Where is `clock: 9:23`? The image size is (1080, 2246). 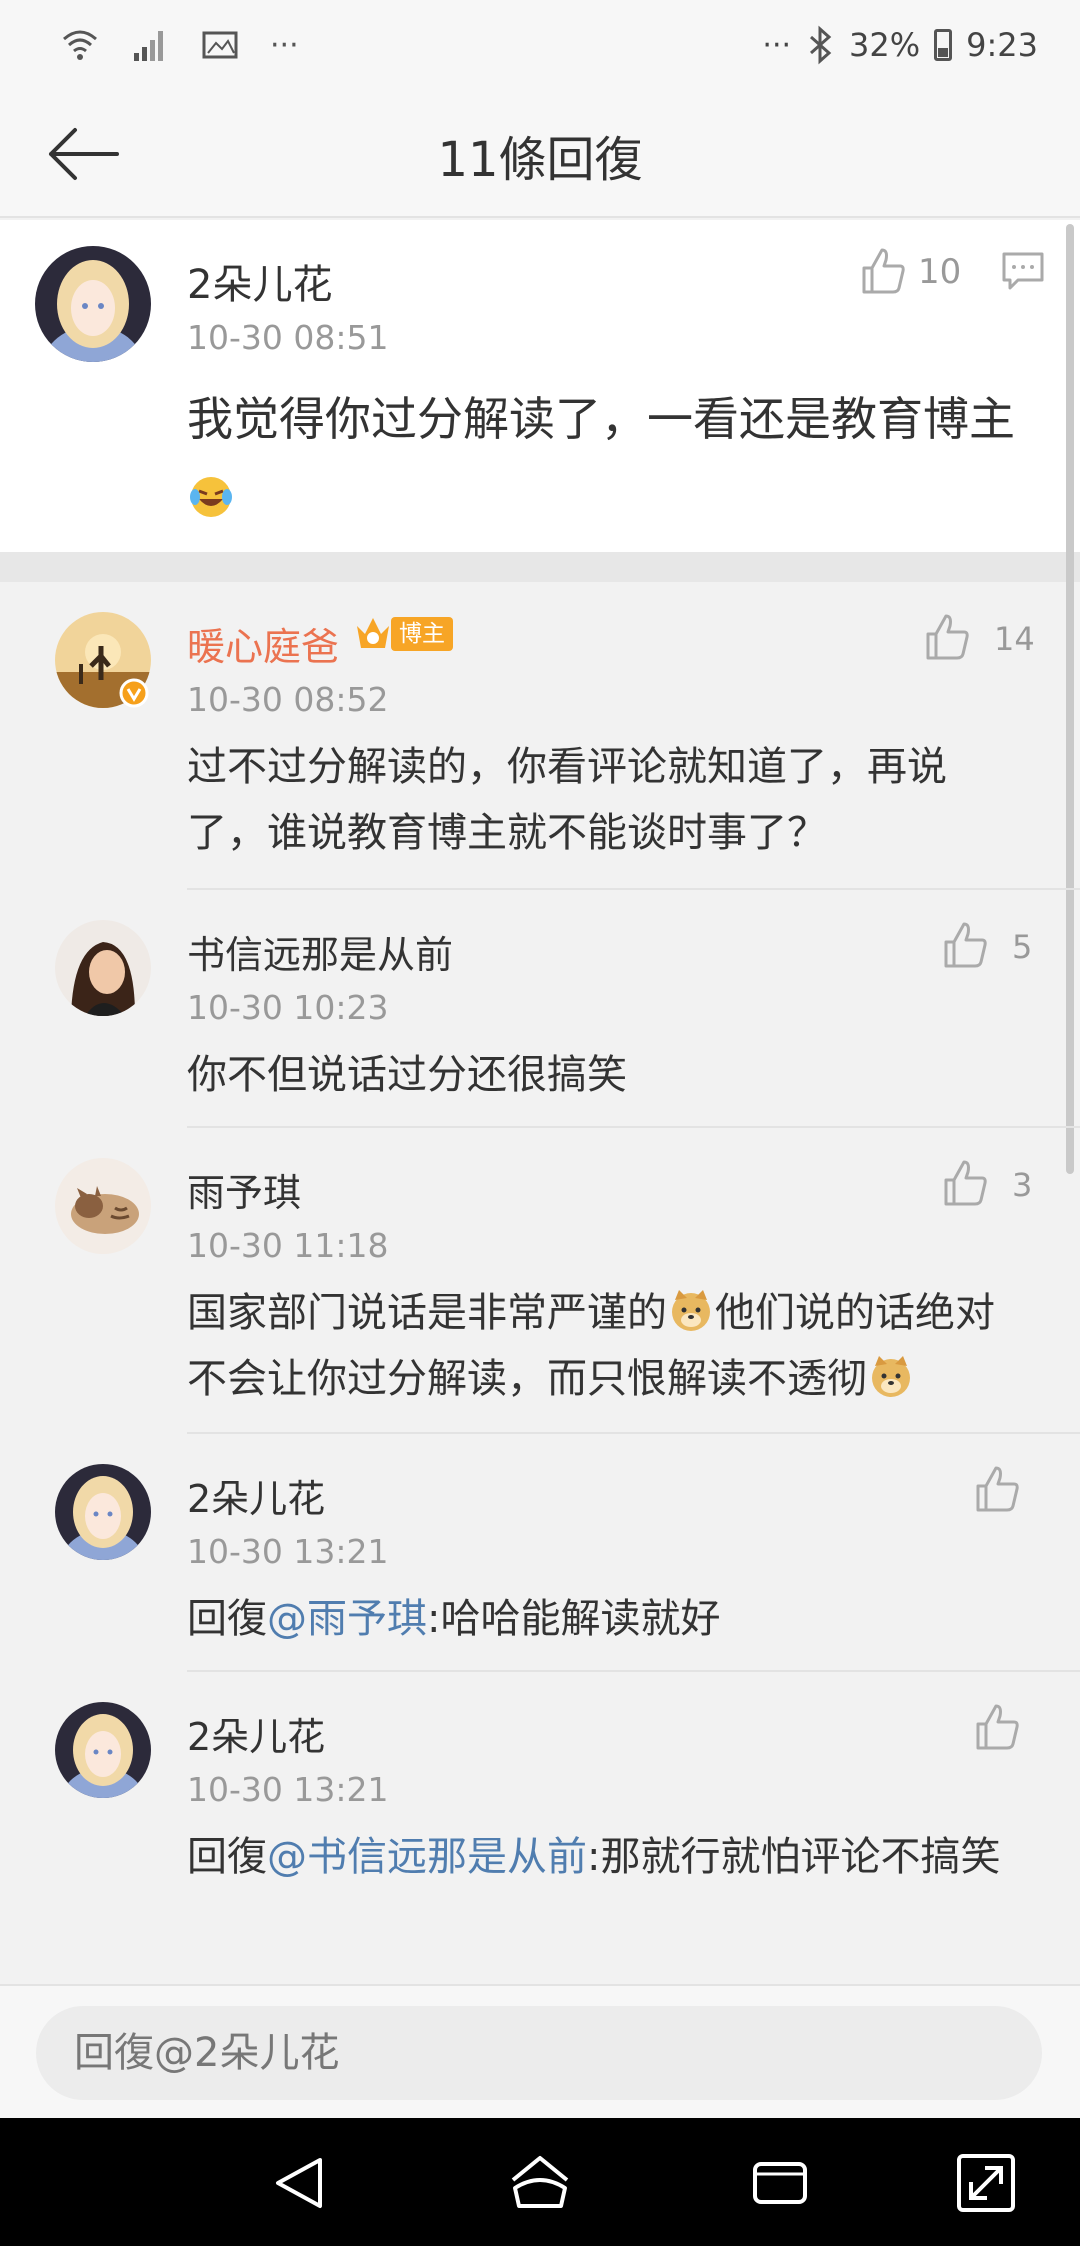 clock: 9:23 is located at coordinates (1002, 45).